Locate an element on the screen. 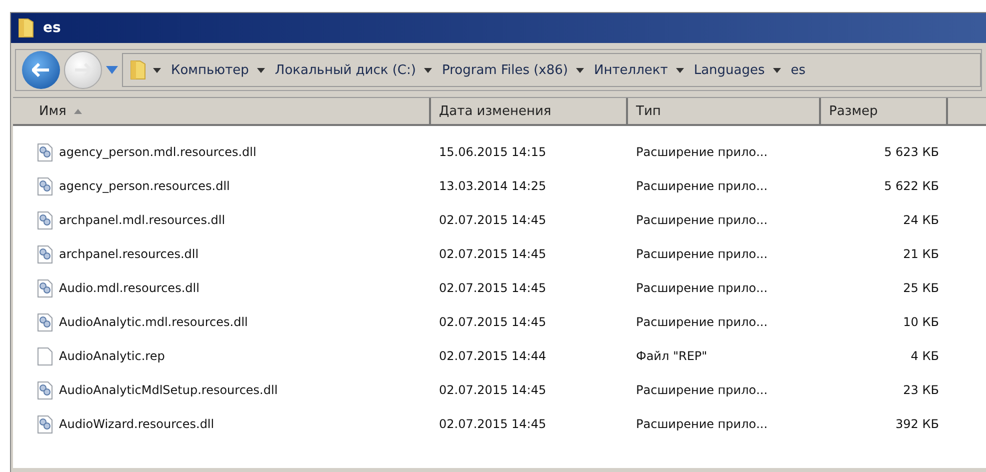  size-cell-text: 5 623 КБ is located at coordinates (911, 152).